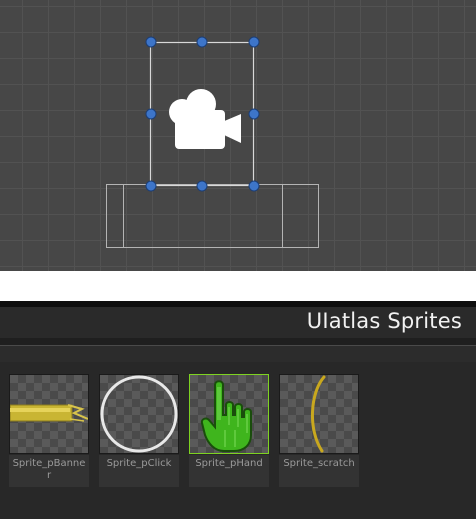 The width and height of the screenshot is (476, 519). I want to click on panel-header-strip, so click(238, 353).